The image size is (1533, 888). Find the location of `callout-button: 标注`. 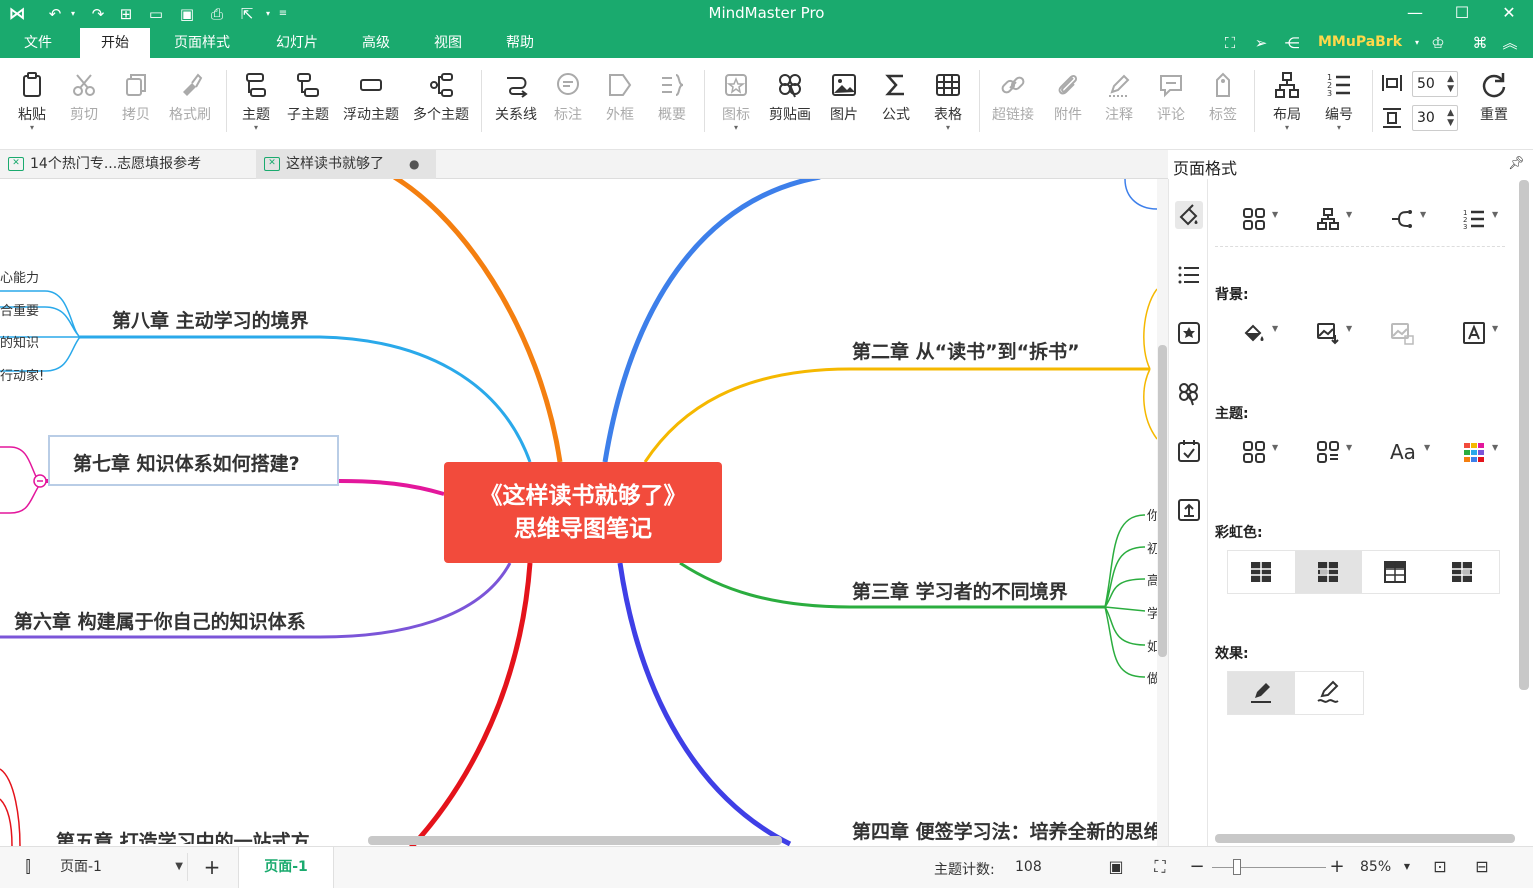

callout-button: 标注 is located at coordinates (568, 102).